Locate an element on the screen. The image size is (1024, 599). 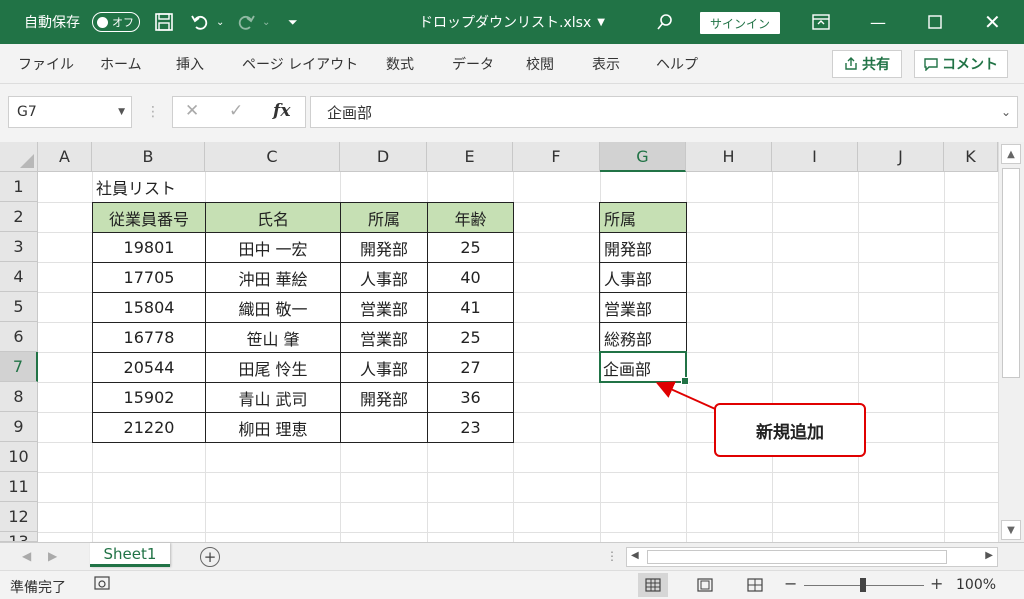
table-cell: 41 is located at coordinates (470, 307).